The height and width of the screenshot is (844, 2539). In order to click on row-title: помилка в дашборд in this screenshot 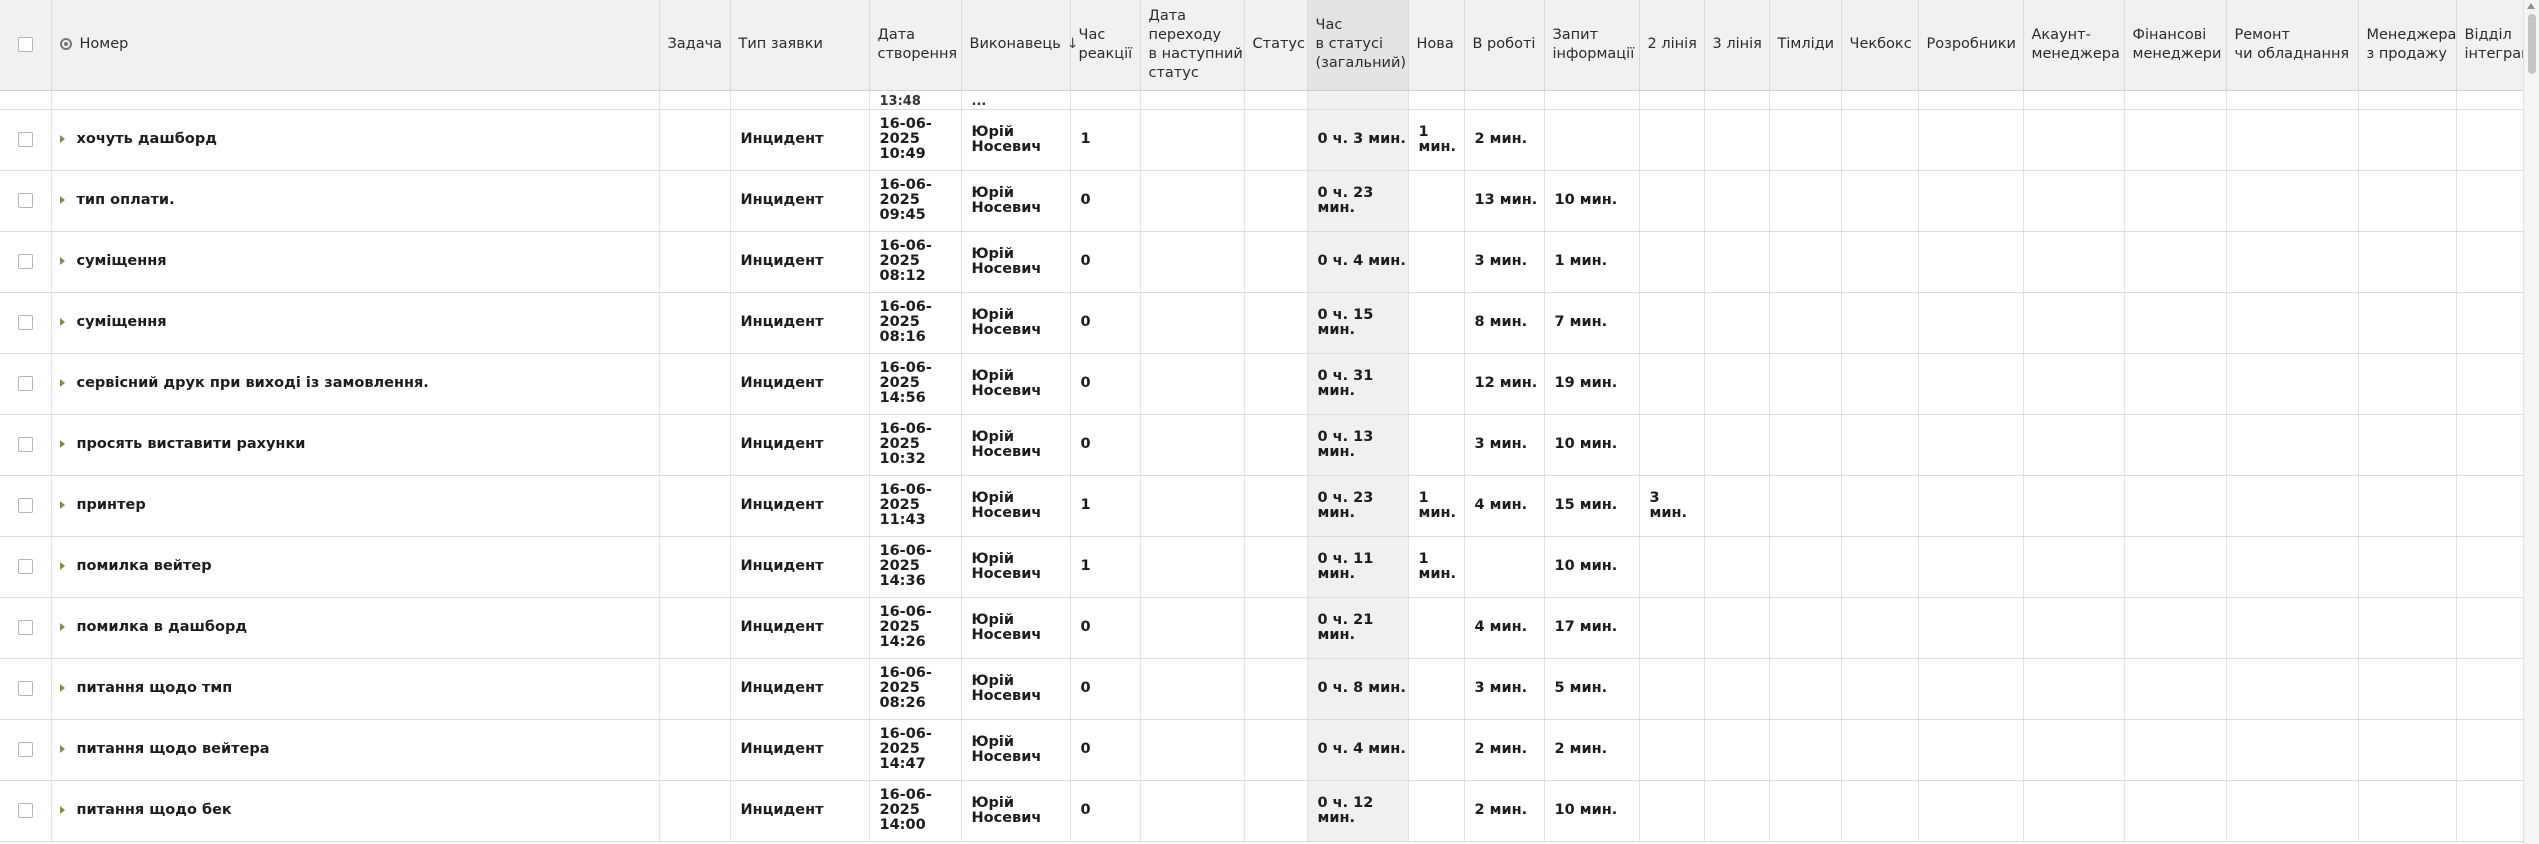, I will do `click(162, 627)`.